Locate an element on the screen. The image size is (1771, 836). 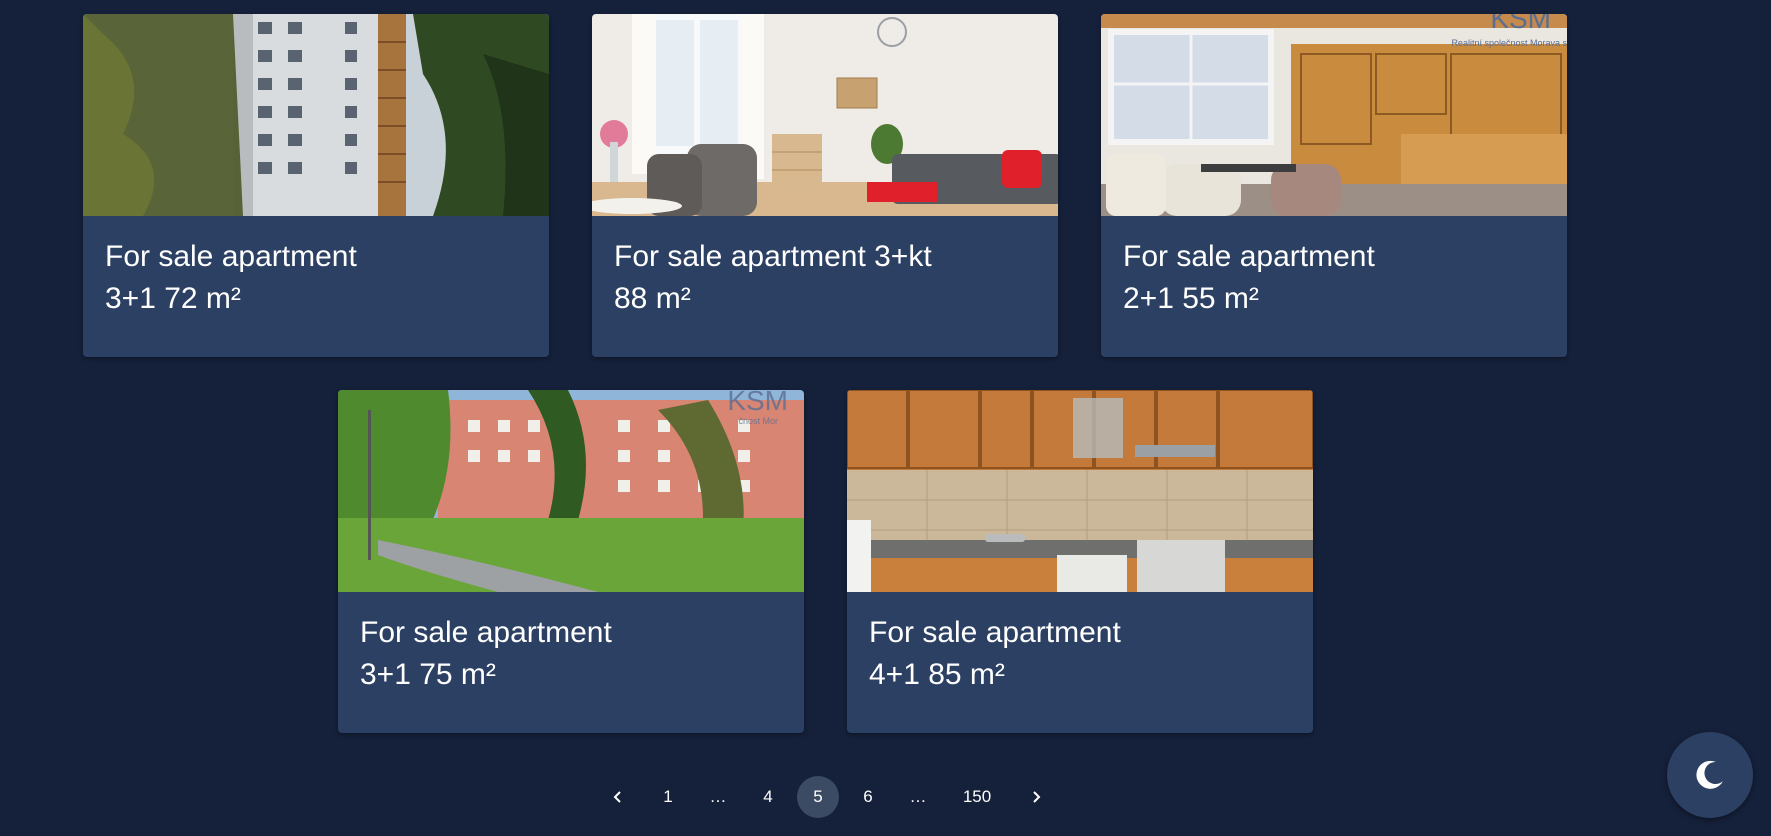
listing-photo: KSM Realitní společnost Morava s is located at coordinates (1334, 115).